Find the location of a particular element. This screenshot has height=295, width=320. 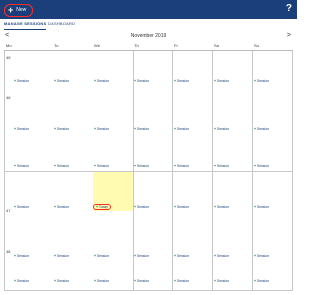

week-number: 48 is located at coordinates (8, 251).